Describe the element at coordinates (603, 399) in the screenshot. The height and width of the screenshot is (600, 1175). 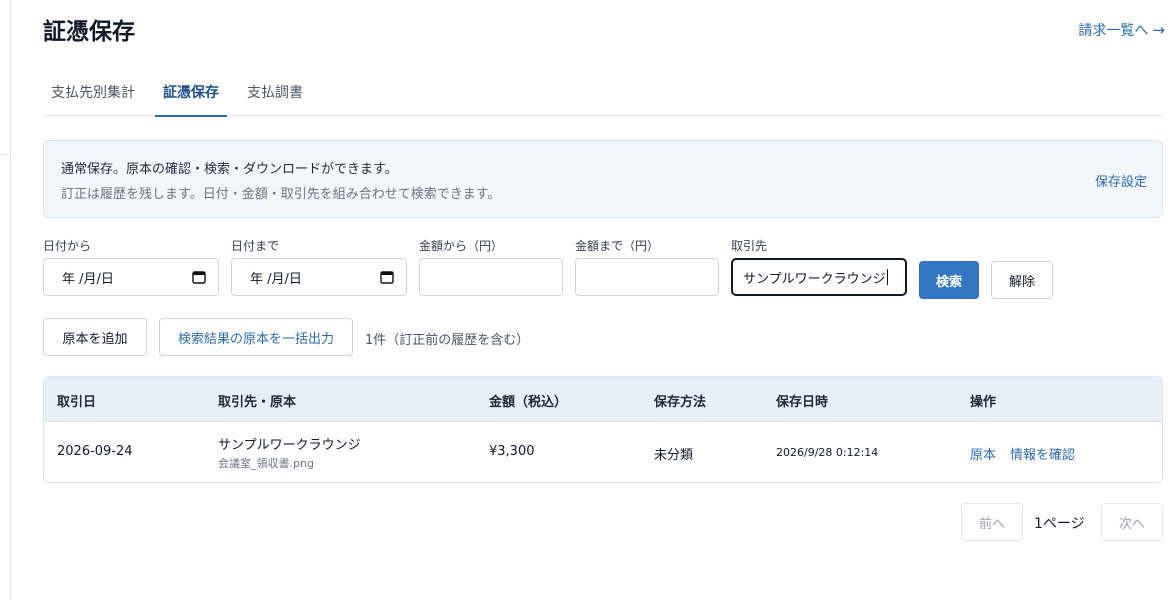
I see `table-header: 取引日 取引先・原本 金額（税込） 保存方法 保存日時 操作` at that location.